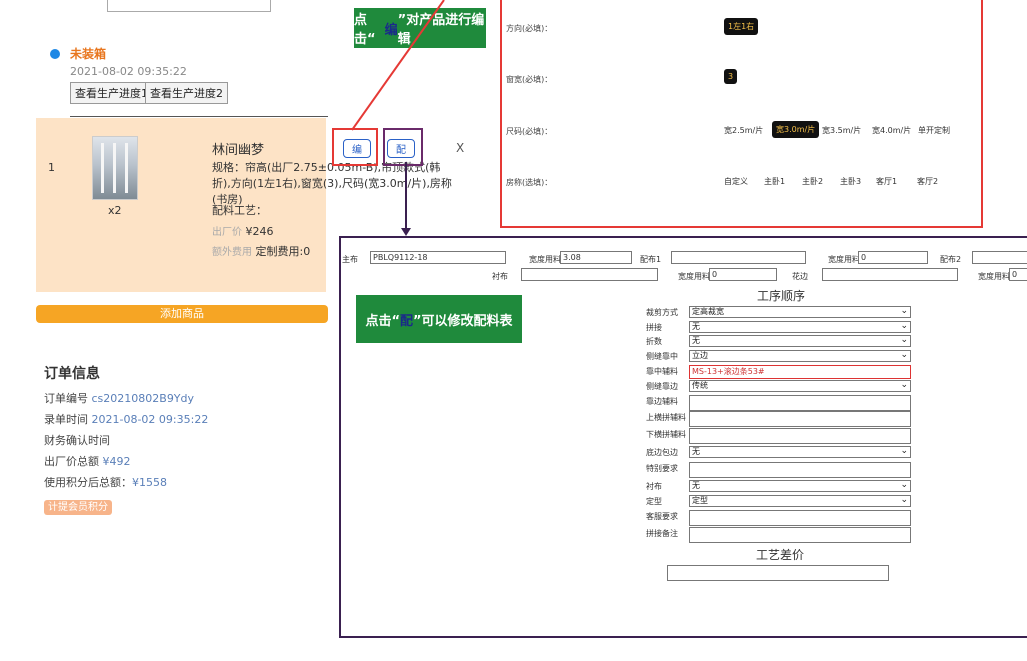 The height and width of the screenshot is (661, 1027). What do you see at coordinates (662, 468) in the screenshot?
I see `process-row-label: 特别要求` at bounding box center [662, 468].